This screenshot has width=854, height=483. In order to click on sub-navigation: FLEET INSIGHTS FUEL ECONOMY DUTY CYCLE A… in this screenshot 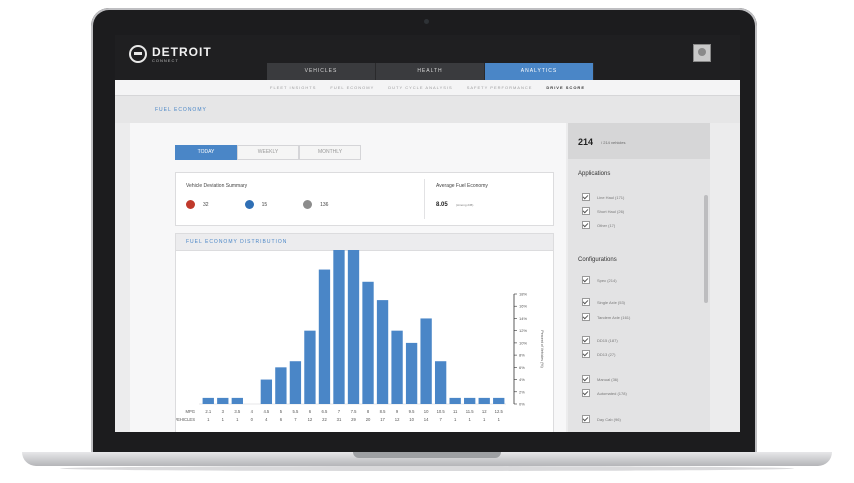, I will do `click(427, 88)`.